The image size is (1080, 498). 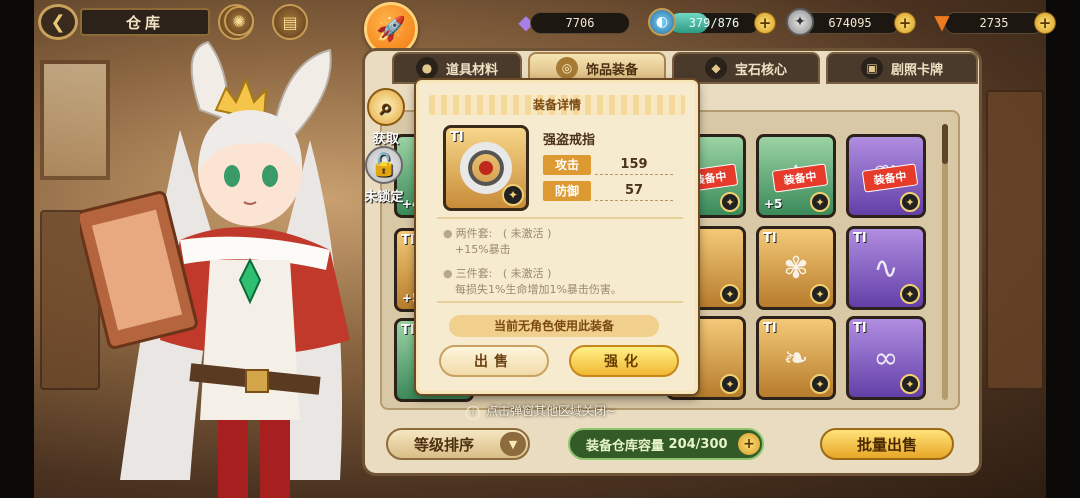 I want to click on item-tier: TI, so click(x=457, y=137).